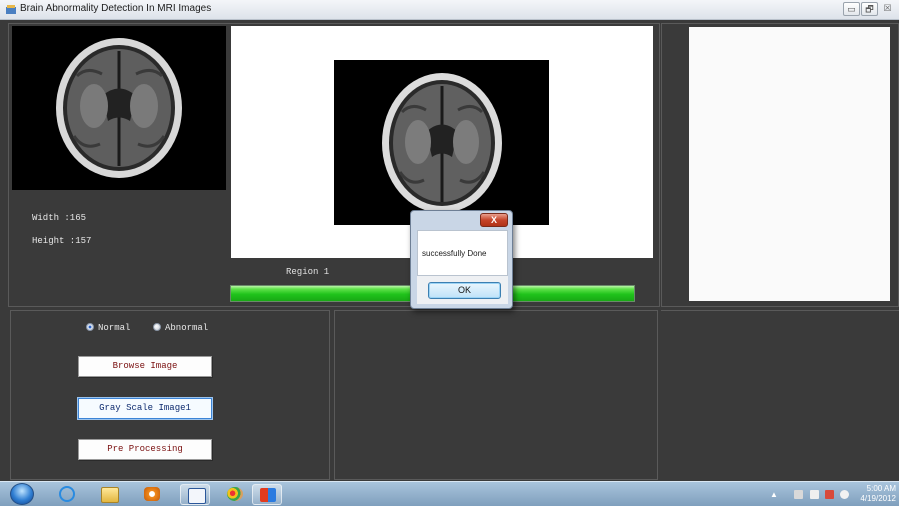  What do you see at coordinates (157, 327) in the screenshot?
I see `radio-unselected-icon` at bounding box center [157, 327].